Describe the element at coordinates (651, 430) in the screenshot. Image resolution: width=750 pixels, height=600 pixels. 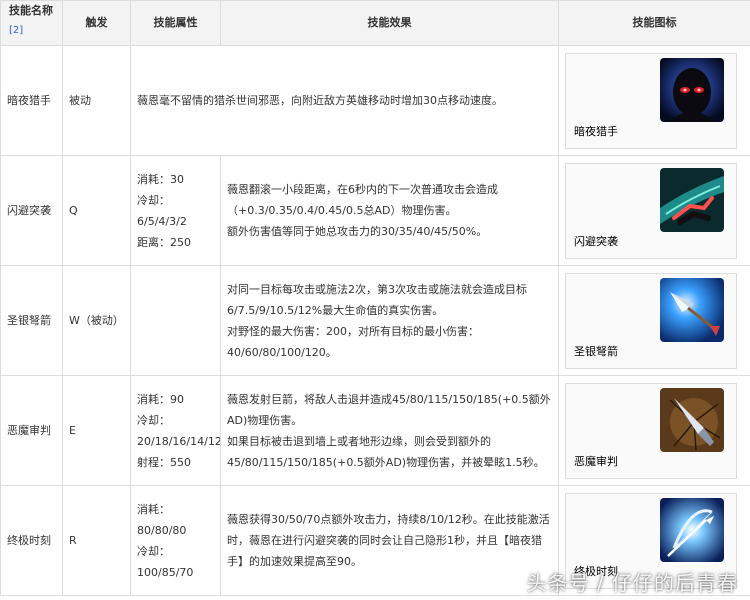
I see `icon-box: 恶魔审判` at that location.